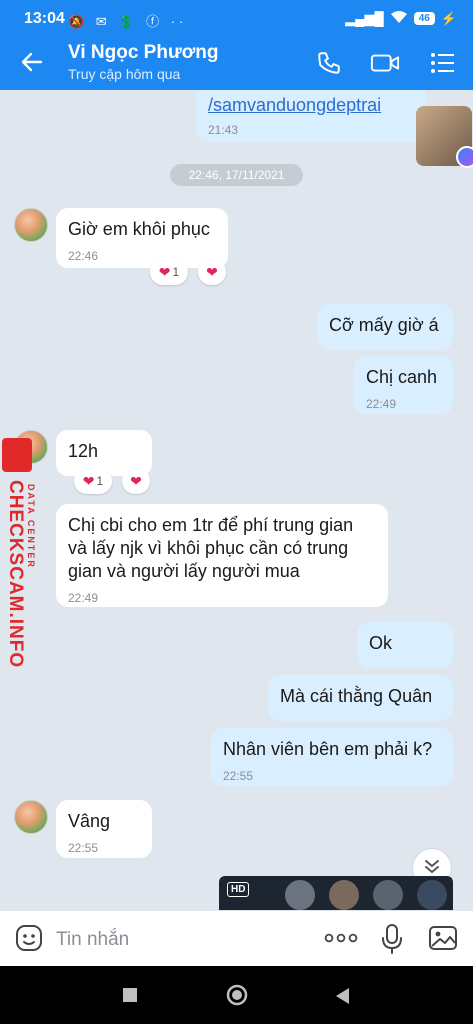 Image resolution: width=473 pixels, height=1024 pixels. What do you see at coordinates (341, 940) in the screenshot?
I see `more-options-icon` at bounding box center [341, 940].